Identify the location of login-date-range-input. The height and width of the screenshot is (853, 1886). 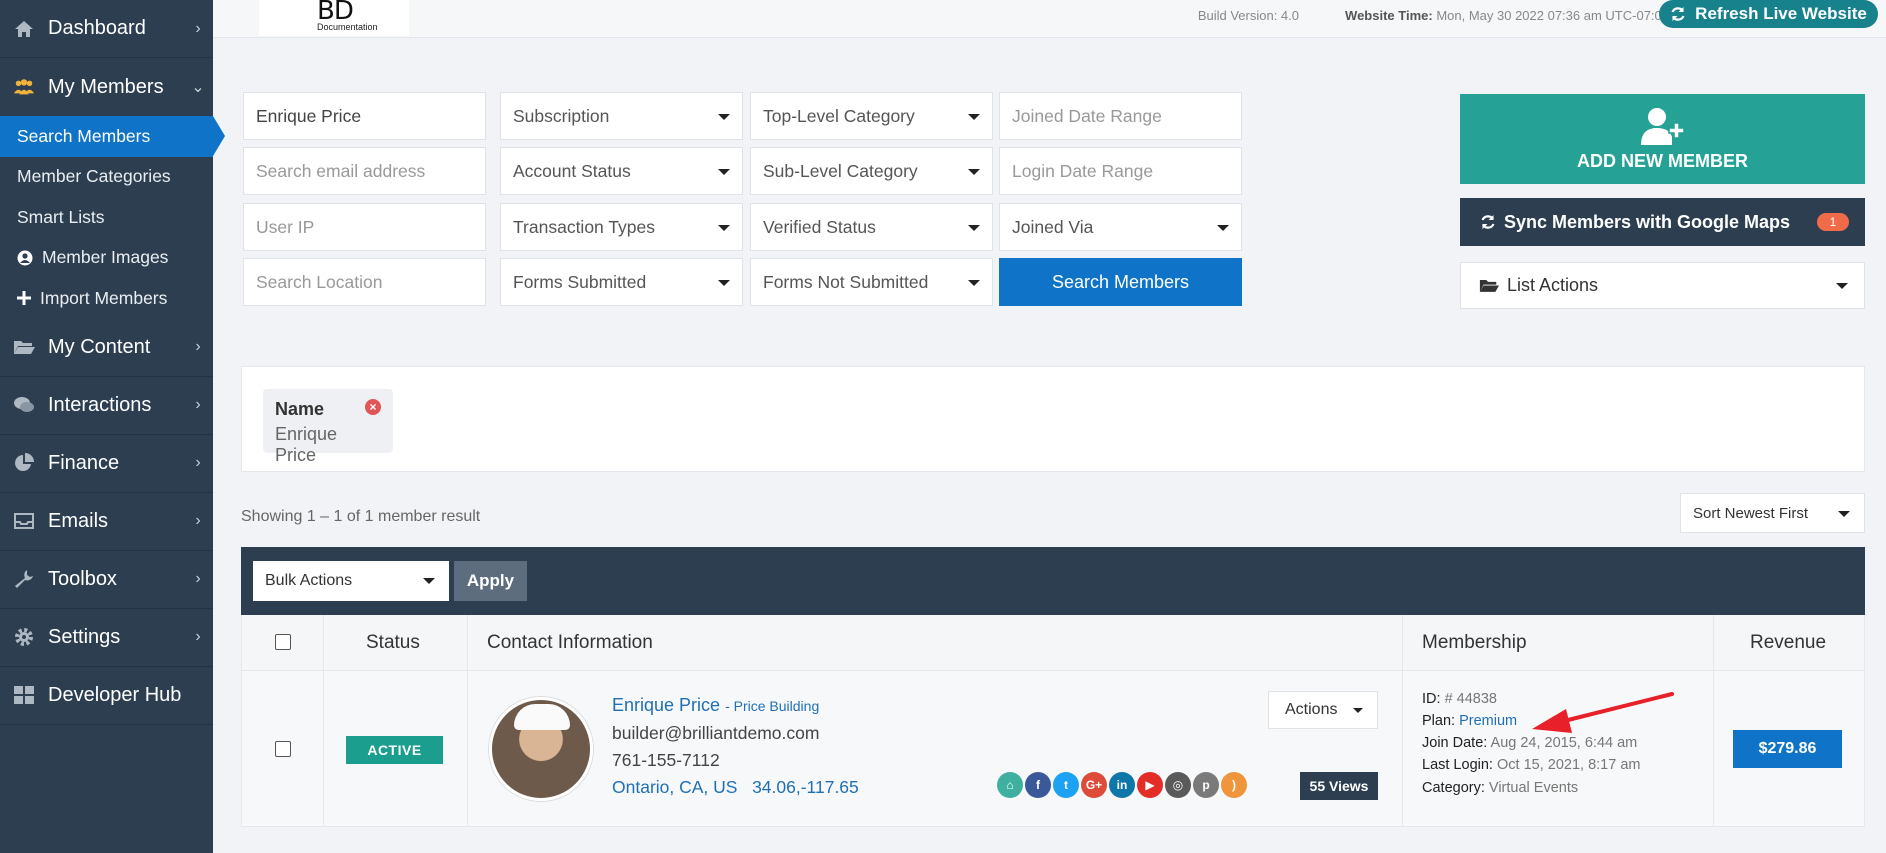
(1120, 171).